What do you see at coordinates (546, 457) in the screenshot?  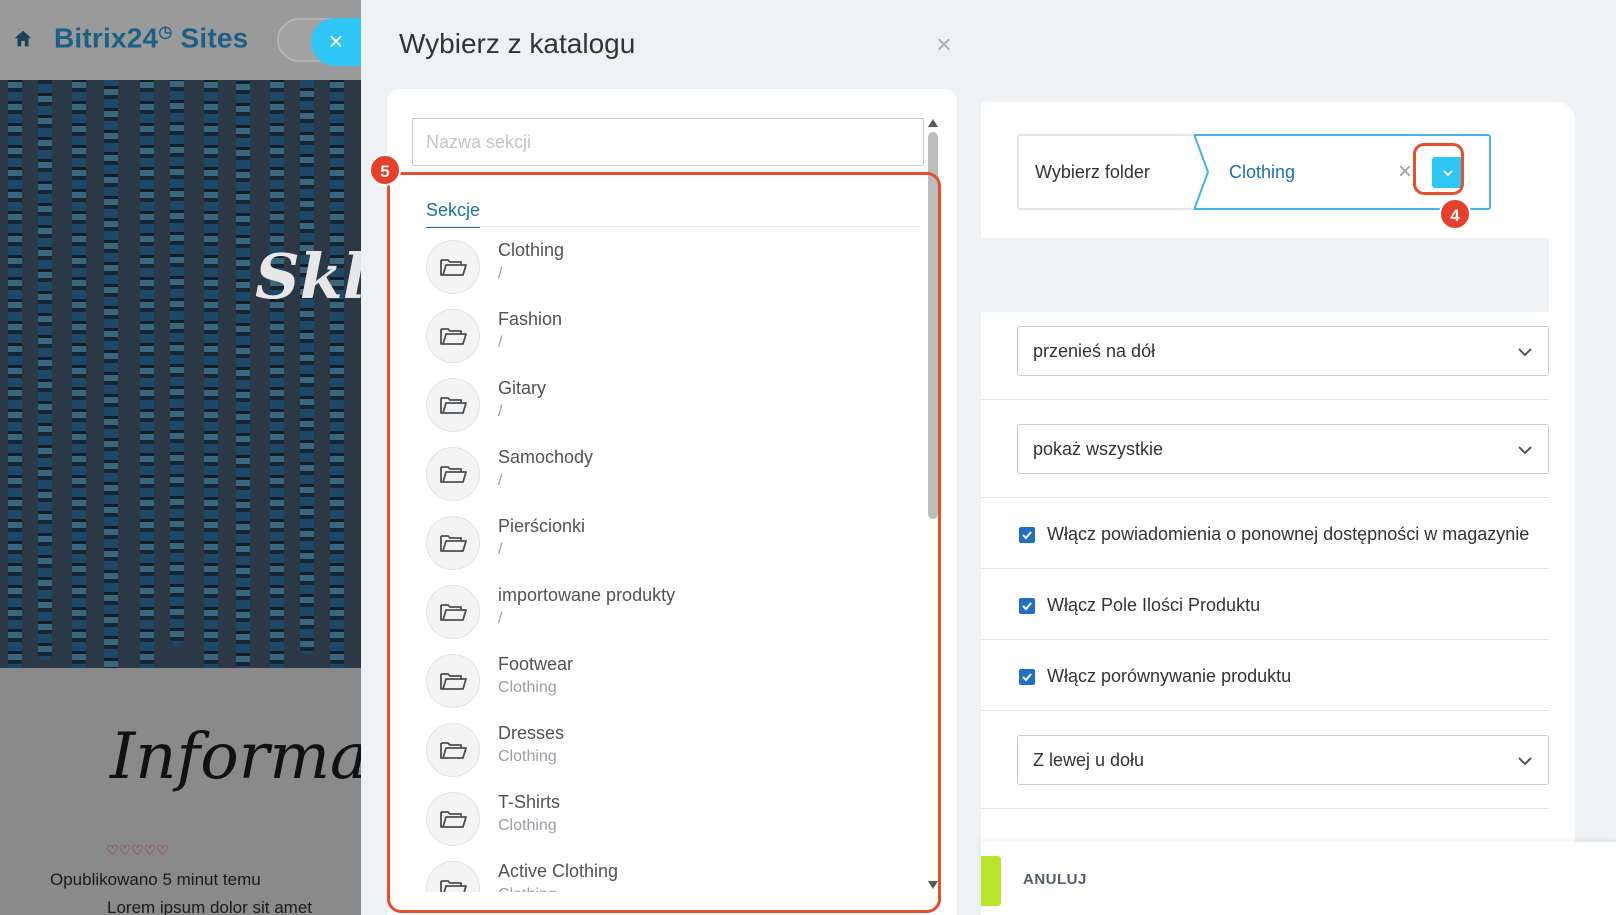 I see `section-name: Samochody` at bounding box center [546, 457].